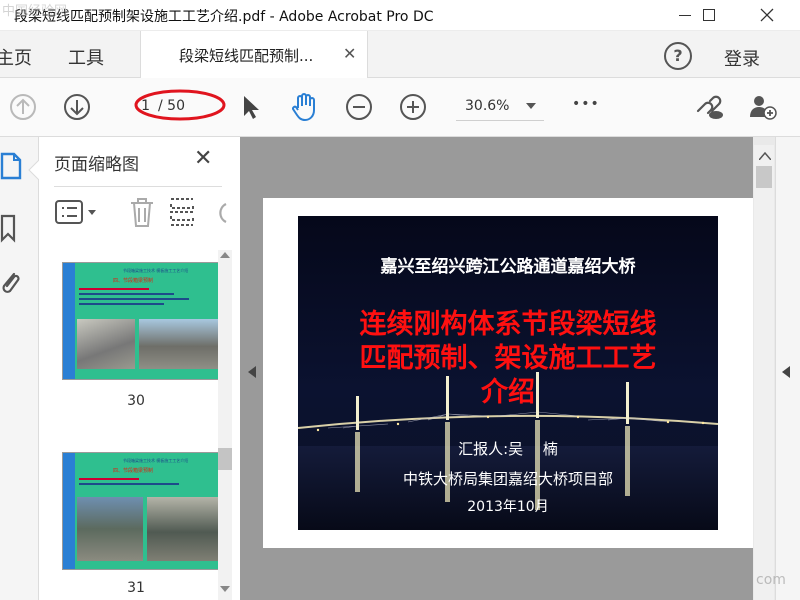 The height and width of the screenshot is (600, 800). I want to click on page-thumbnails-rail-button, so click(13, 168).